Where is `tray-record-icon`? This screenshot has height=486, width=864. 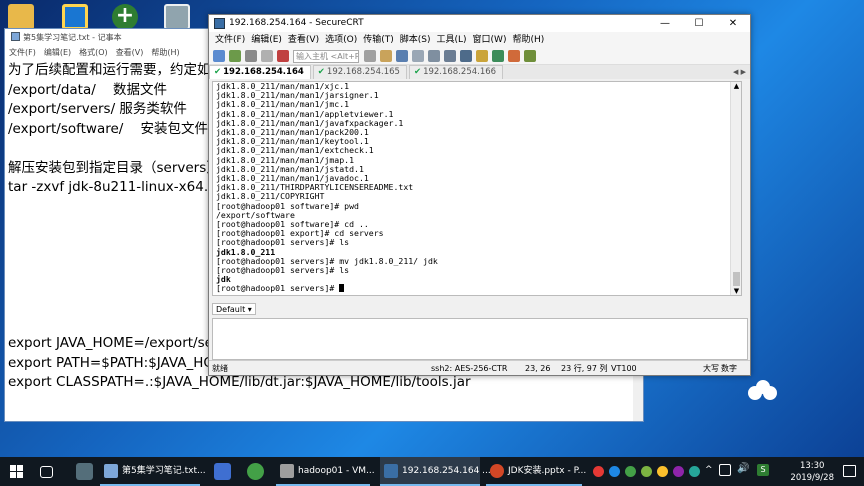
tray-record-icon is located at coordinates (598, 471).